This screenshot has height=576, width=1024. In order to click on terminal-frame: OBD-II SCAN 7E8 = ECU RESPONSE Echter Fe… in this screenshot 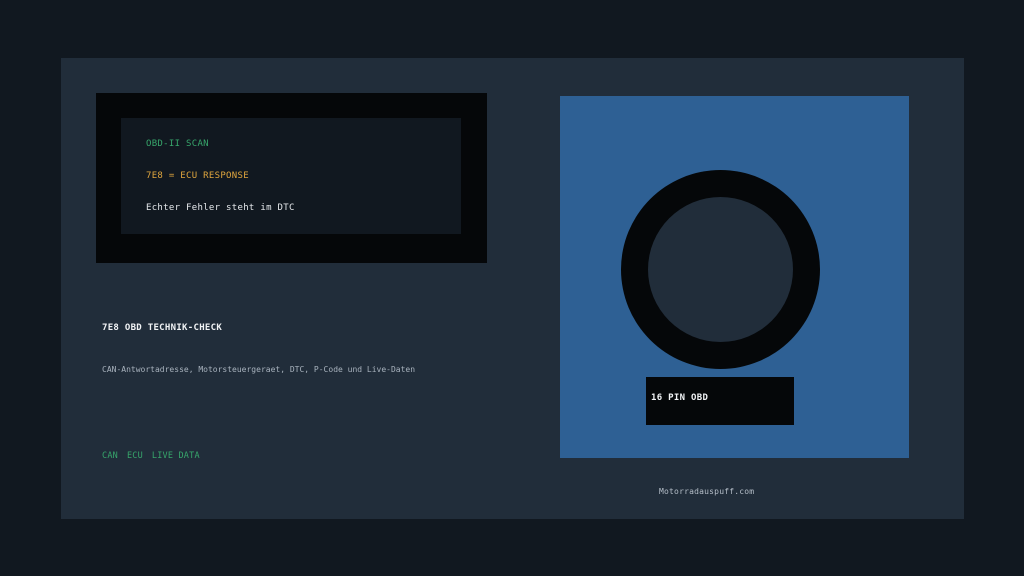, I will do `click(291, 178)`.